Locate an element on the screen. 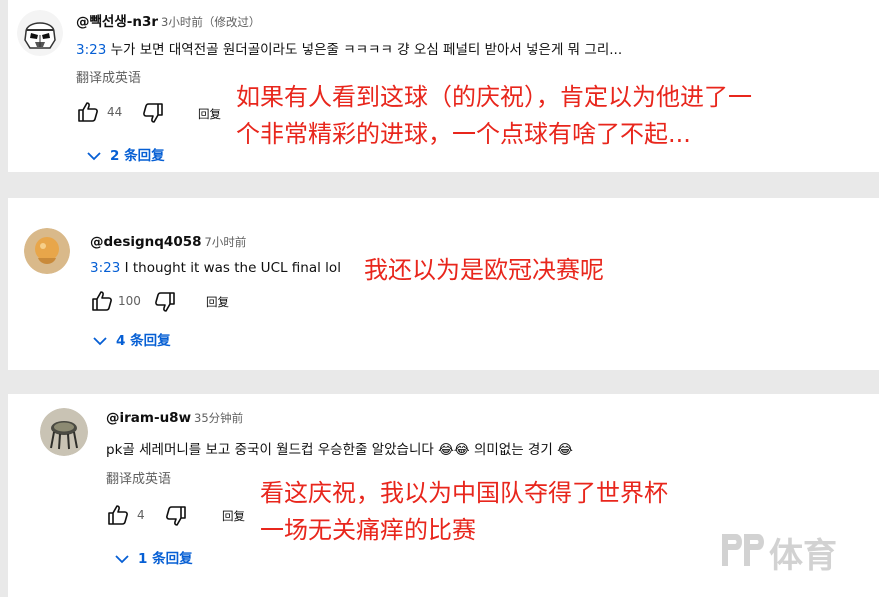 This screenshot has height=597, width=879. annotation-line: 一场无关痛痒的比赛 is located at coordinates (368, 530).